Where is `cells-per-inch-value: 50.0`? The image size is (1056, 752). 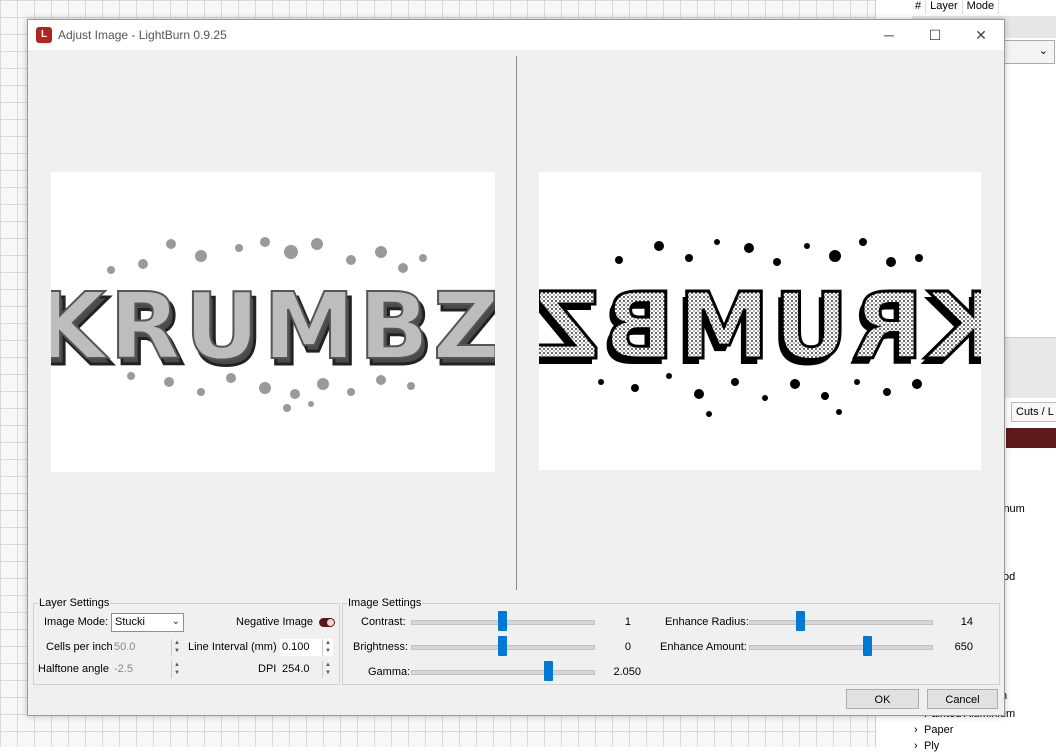
cells-per-inch-value: 50.0 is located at coordinates (125, 647).